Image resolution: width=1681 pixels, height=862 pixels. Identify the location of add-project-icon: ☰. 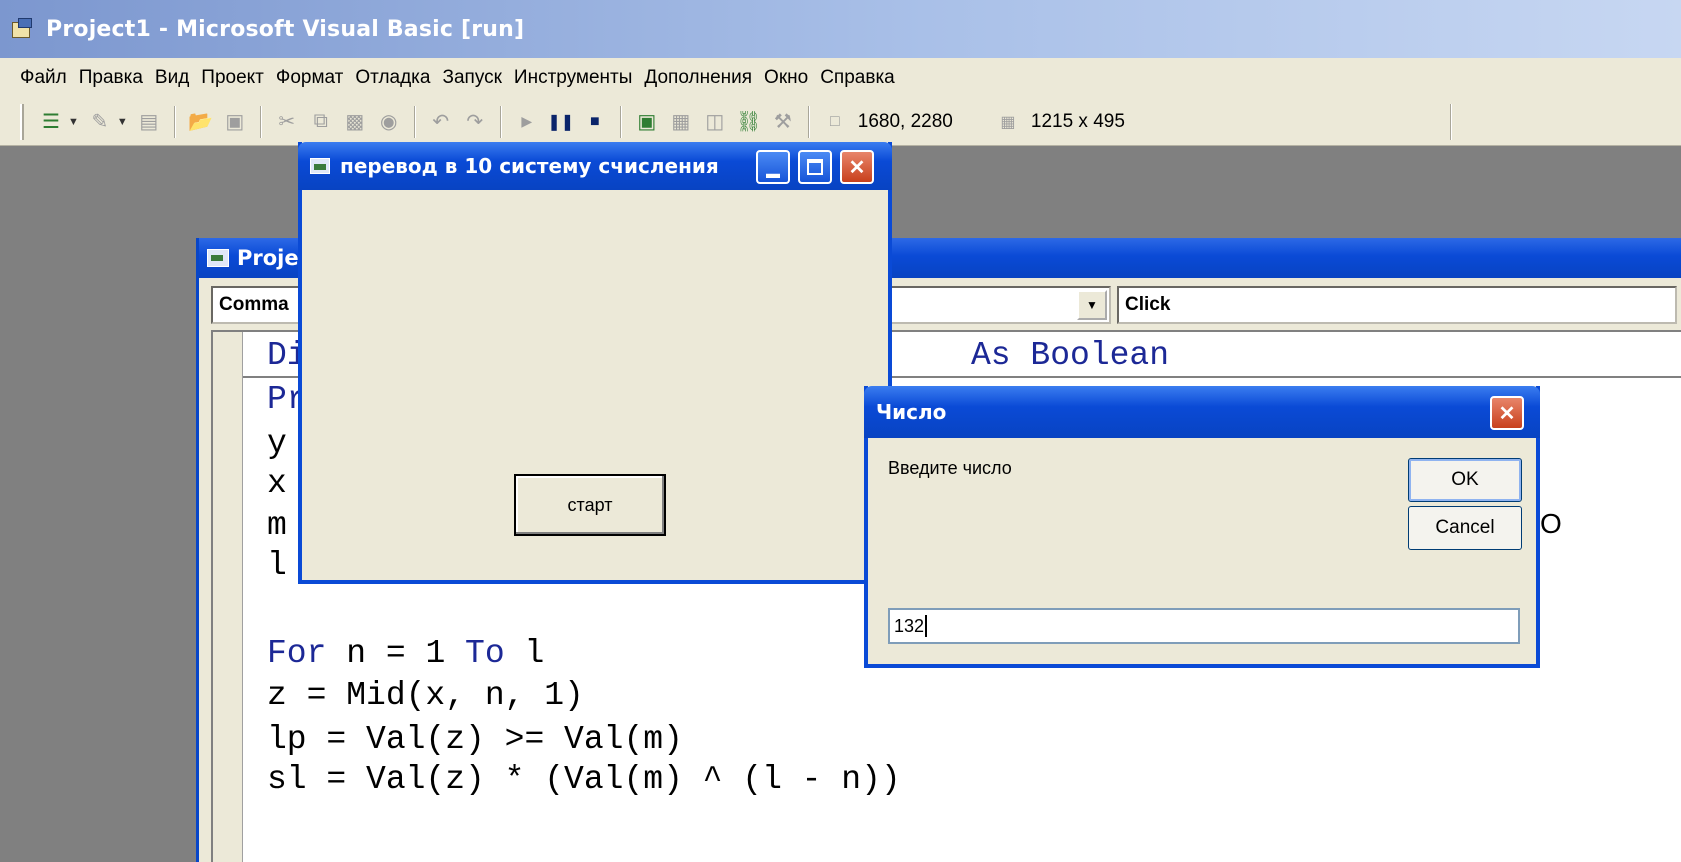
(51, 122).